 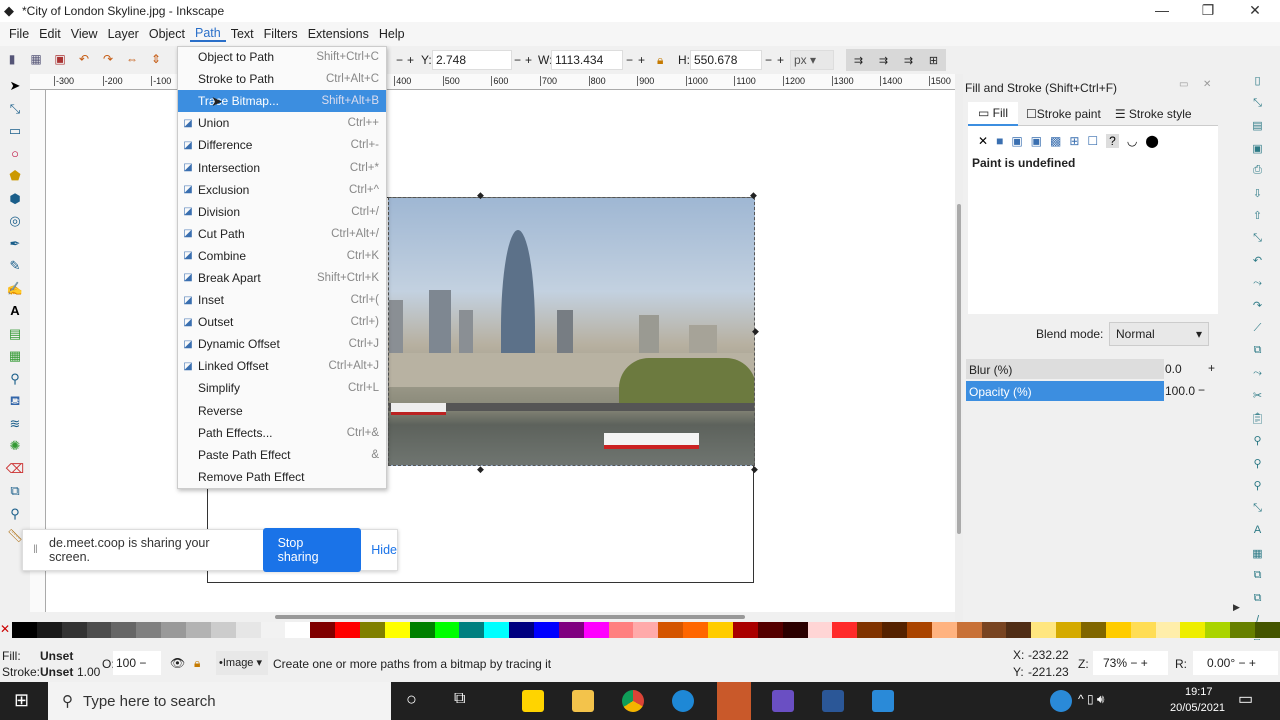 What do you see at coordinates (282, 123) in the screenshot?
I see `menu-item-union: ◪ Union Ctrl++` at bounding box center [282, 123].